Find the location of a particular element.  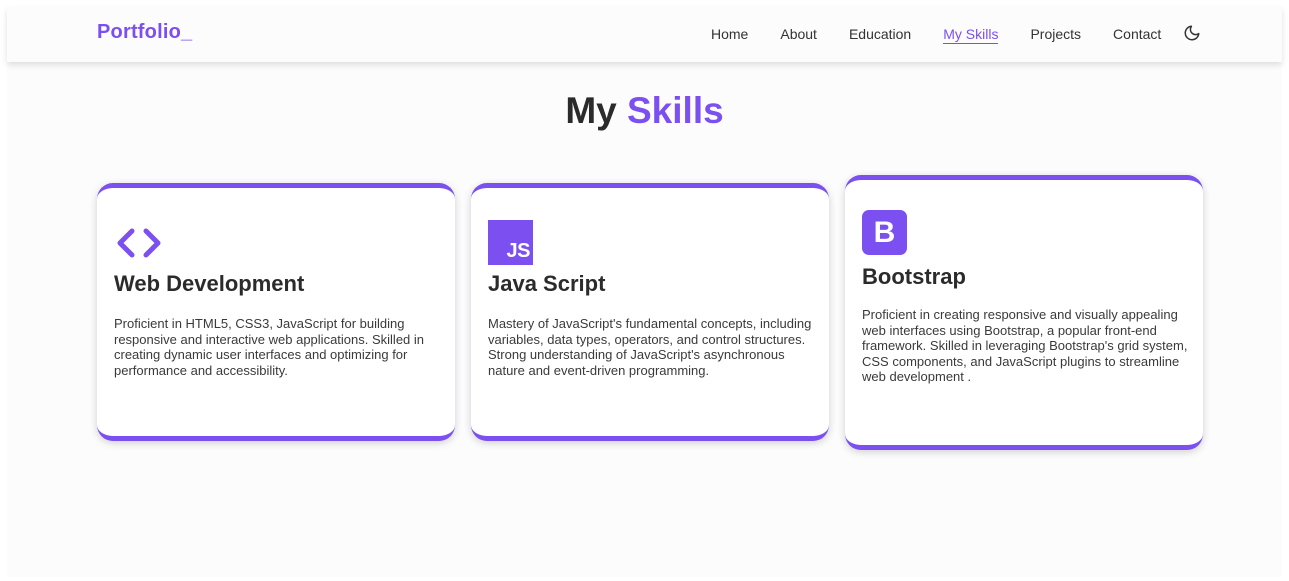

code-icon is located at coordinates (139, 245).